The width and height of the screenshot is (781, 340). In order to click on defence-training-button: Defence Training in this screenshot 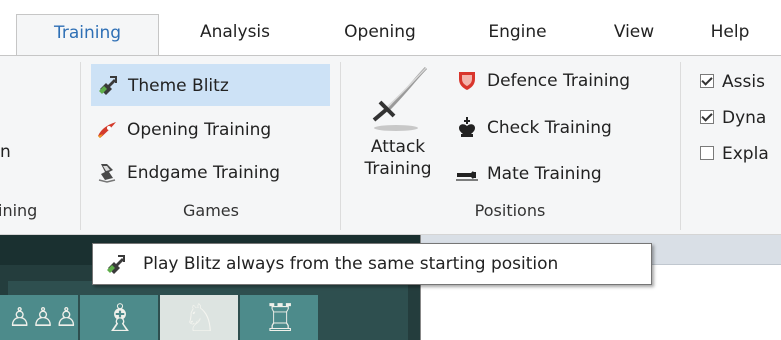, I will do `click(567, 81)`.